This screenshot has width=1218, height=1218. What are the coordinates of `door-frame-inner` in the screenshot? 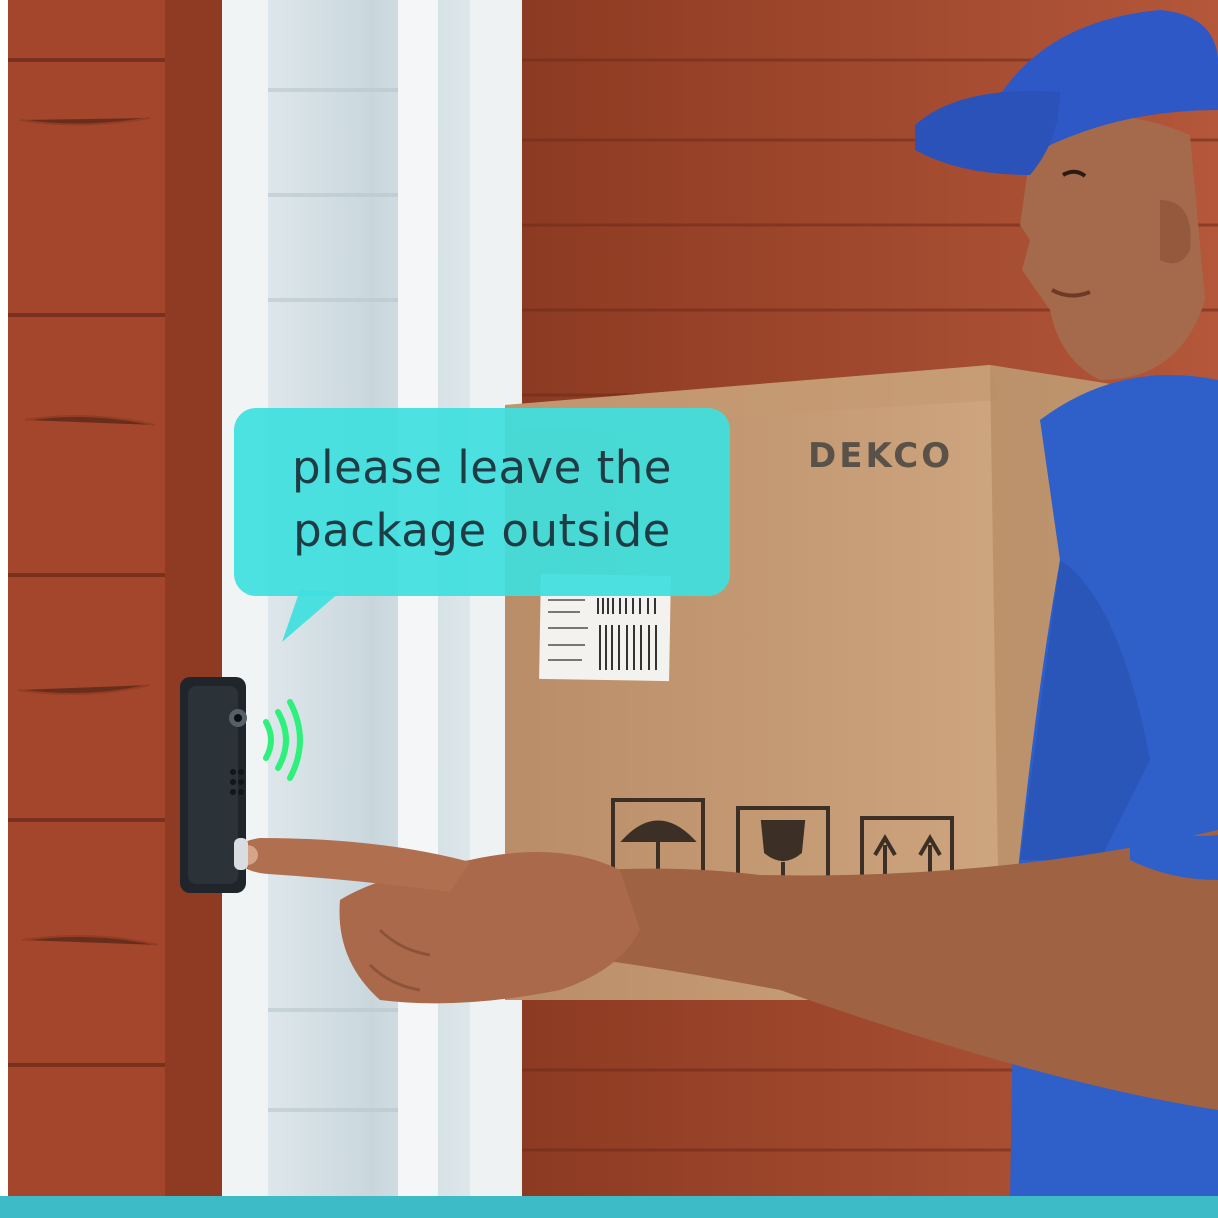 It's located at (245, 600).